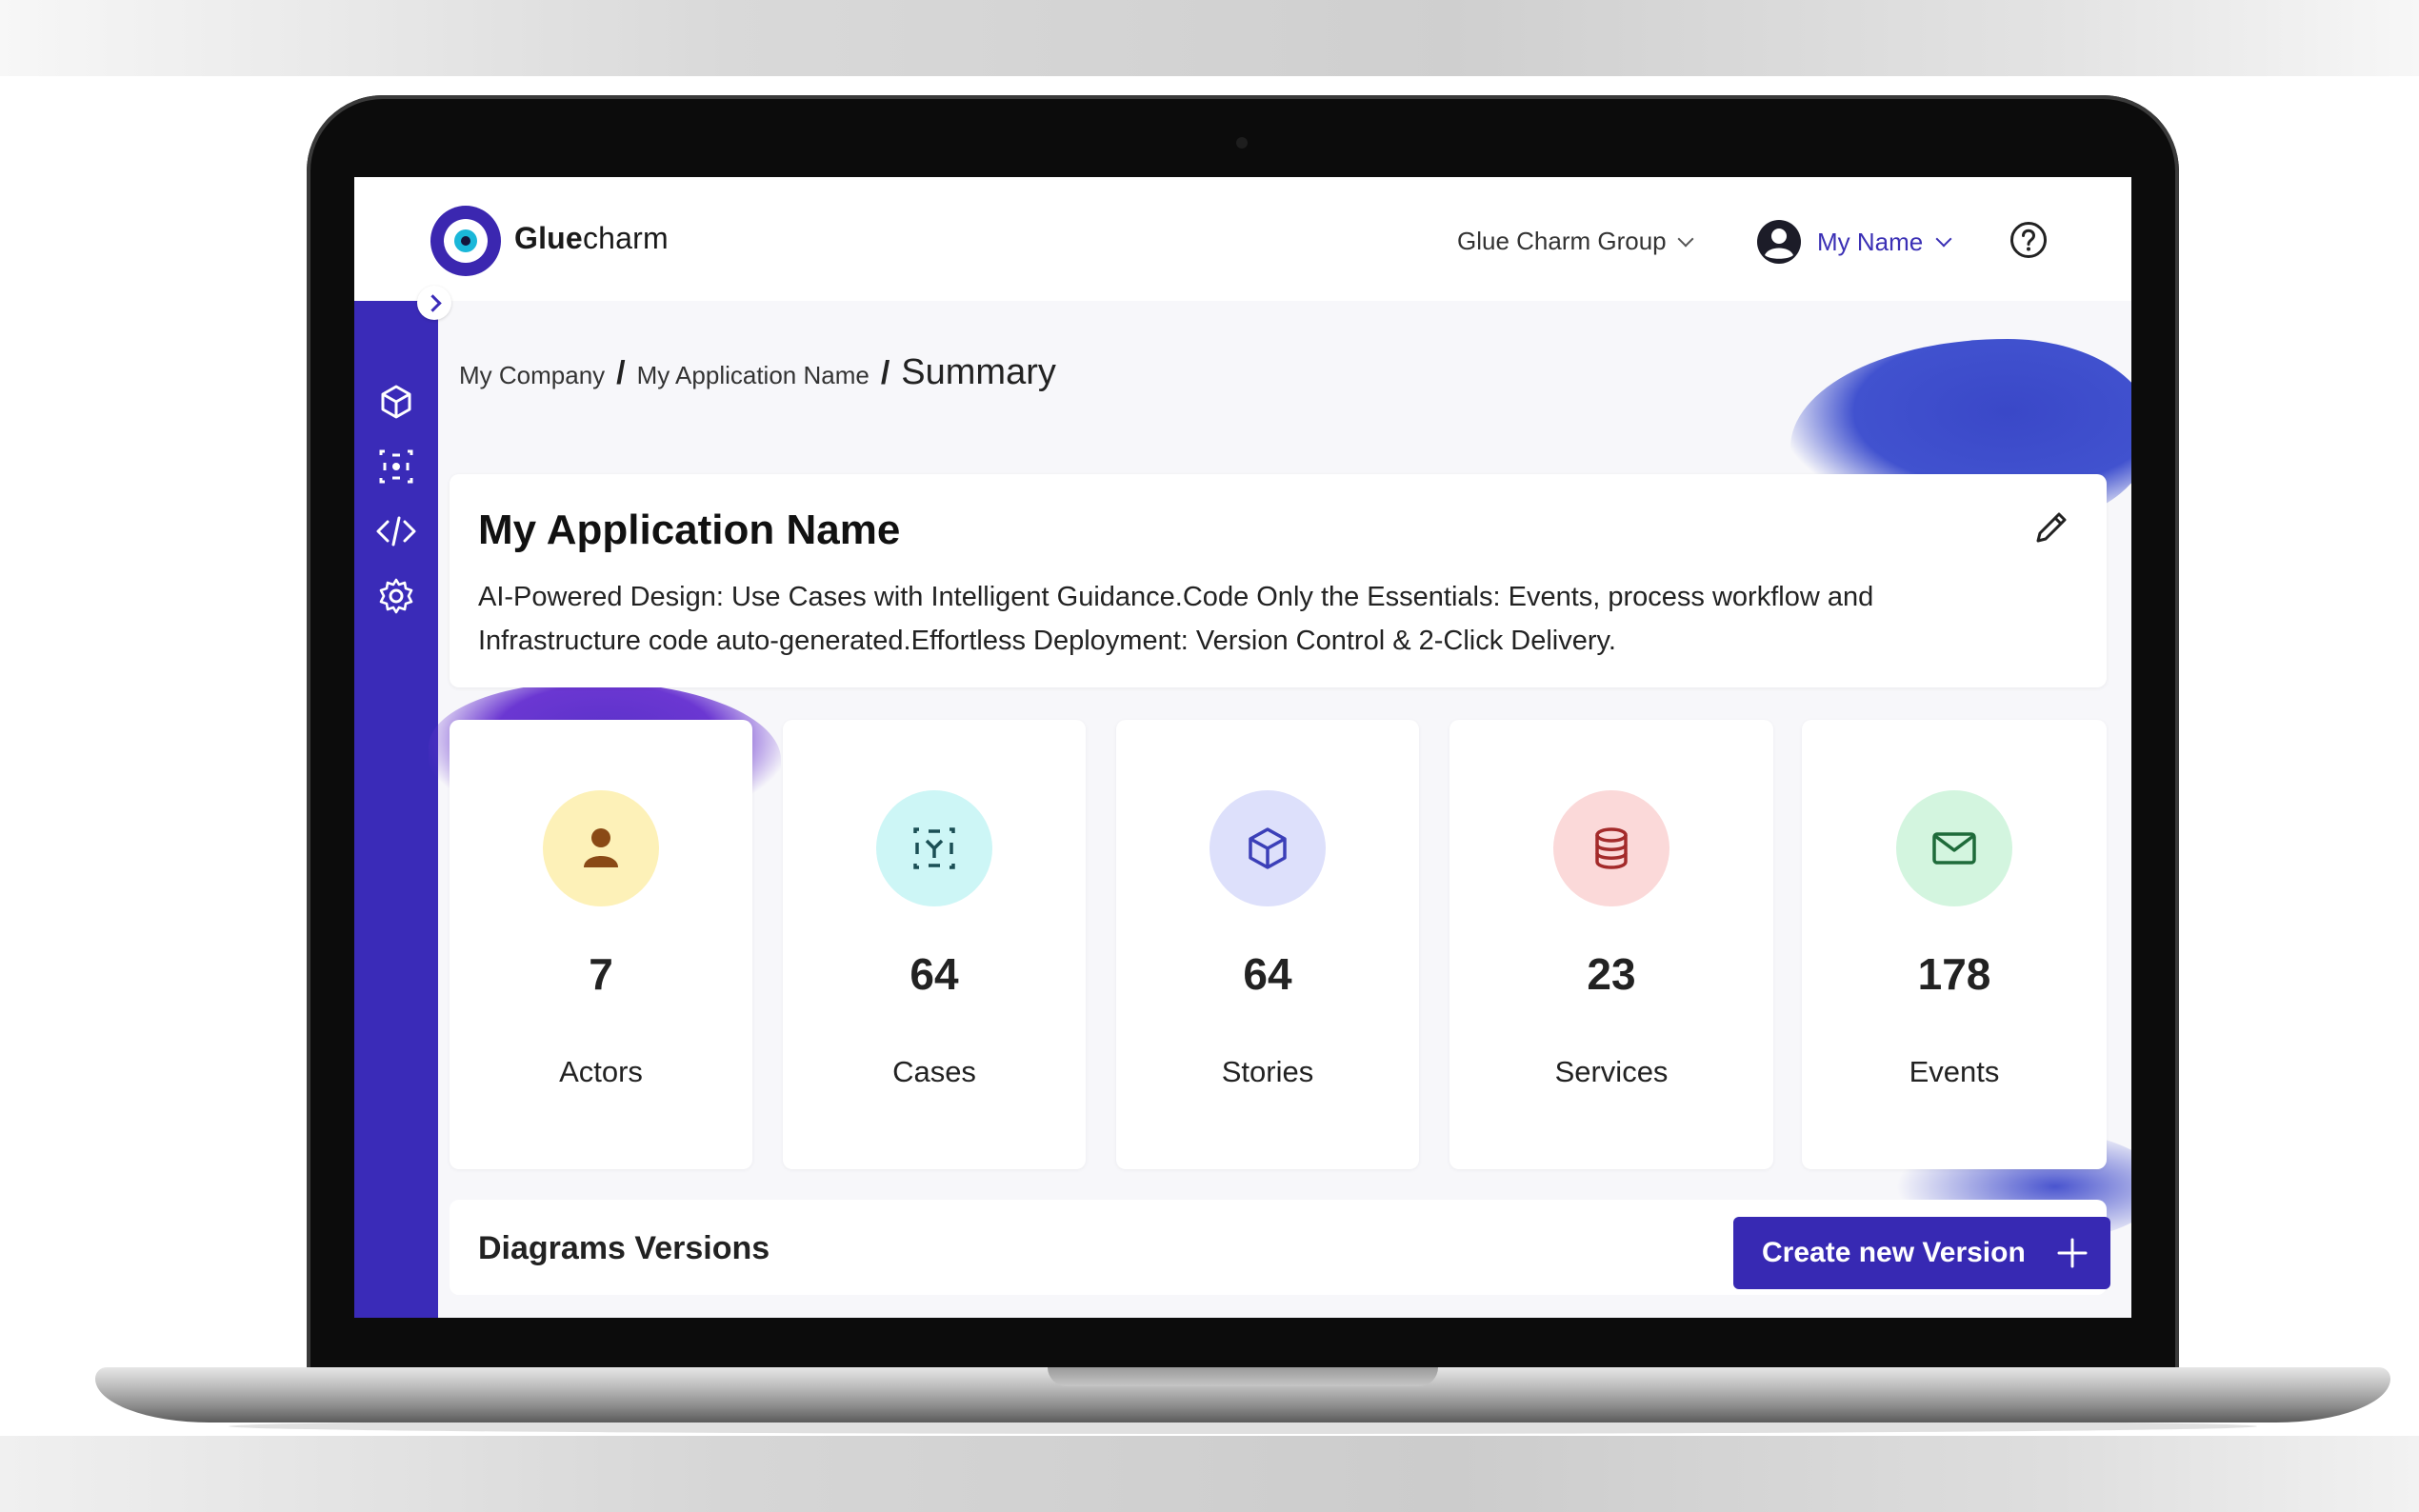  Describe the element at coordinates (591, 238) in the screenshot. I see `brand-name: Gluecharm` at that location.